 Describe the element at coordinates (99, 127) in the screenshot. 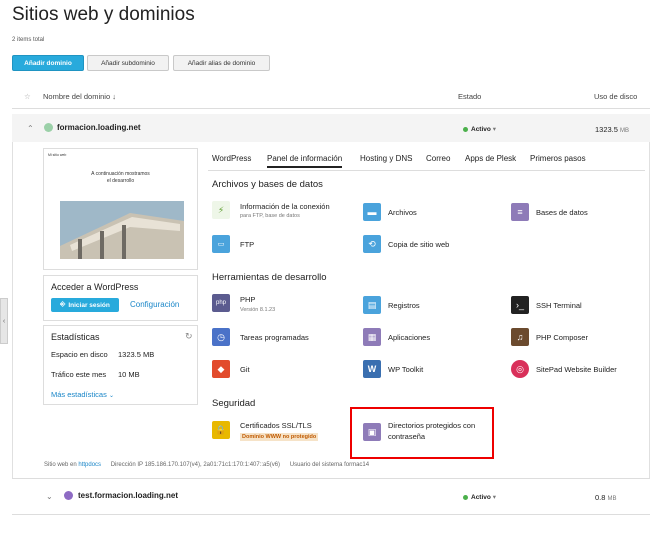

I see `domain-name-link: formacion.loading.net` at that location.